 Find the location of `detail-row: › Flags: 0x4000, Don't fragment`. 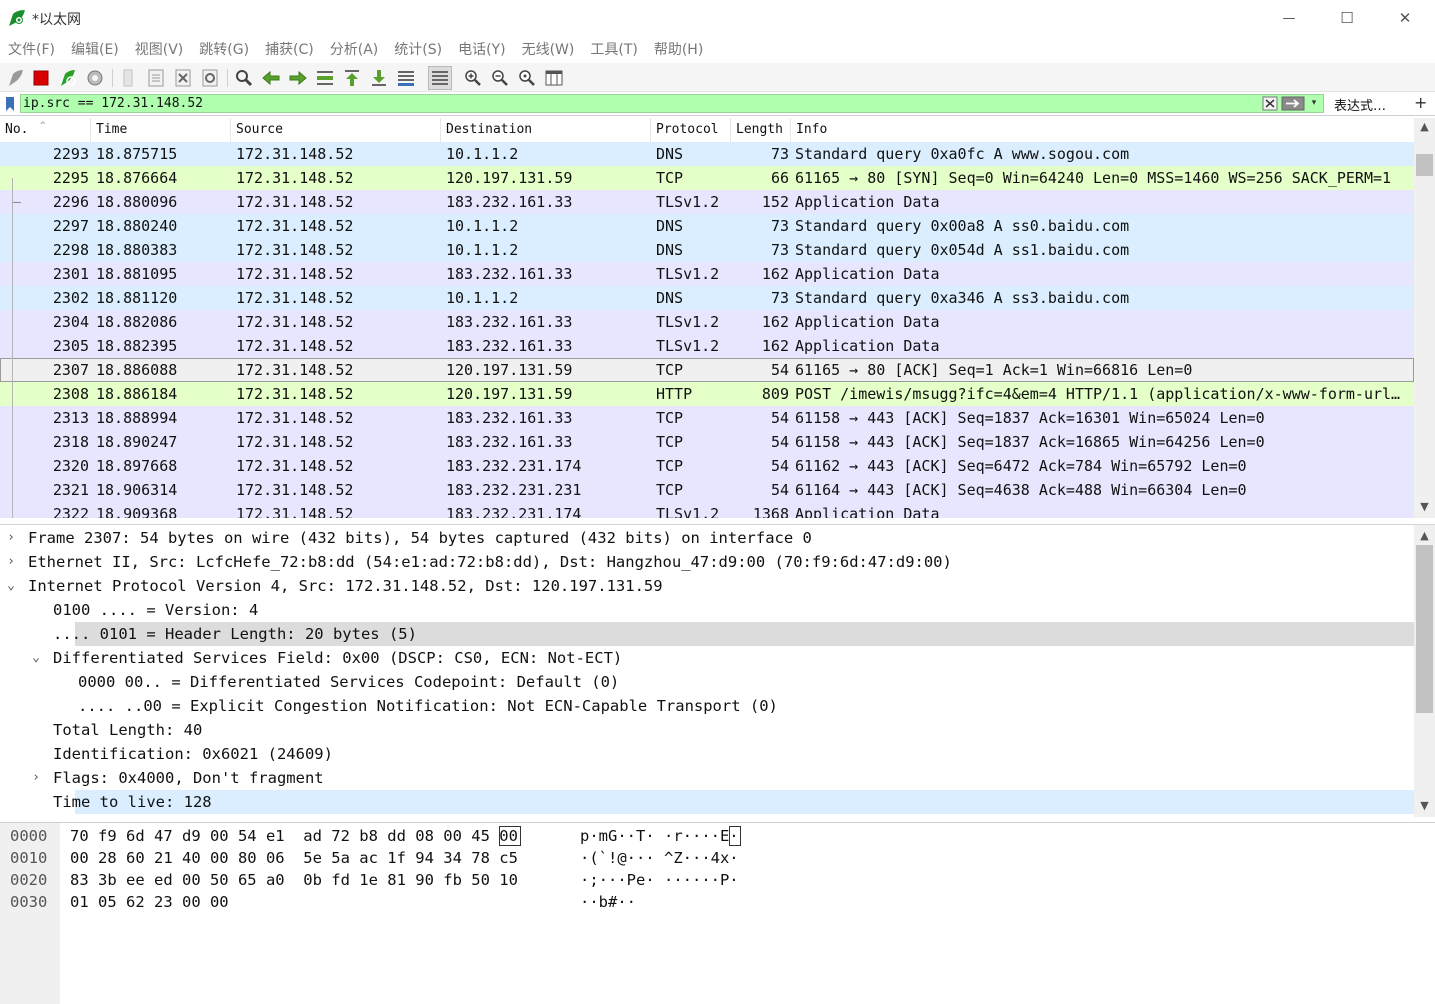

detail-row: › Flags: 0x4000, Don't fragment is located at coordinates (707, 778).